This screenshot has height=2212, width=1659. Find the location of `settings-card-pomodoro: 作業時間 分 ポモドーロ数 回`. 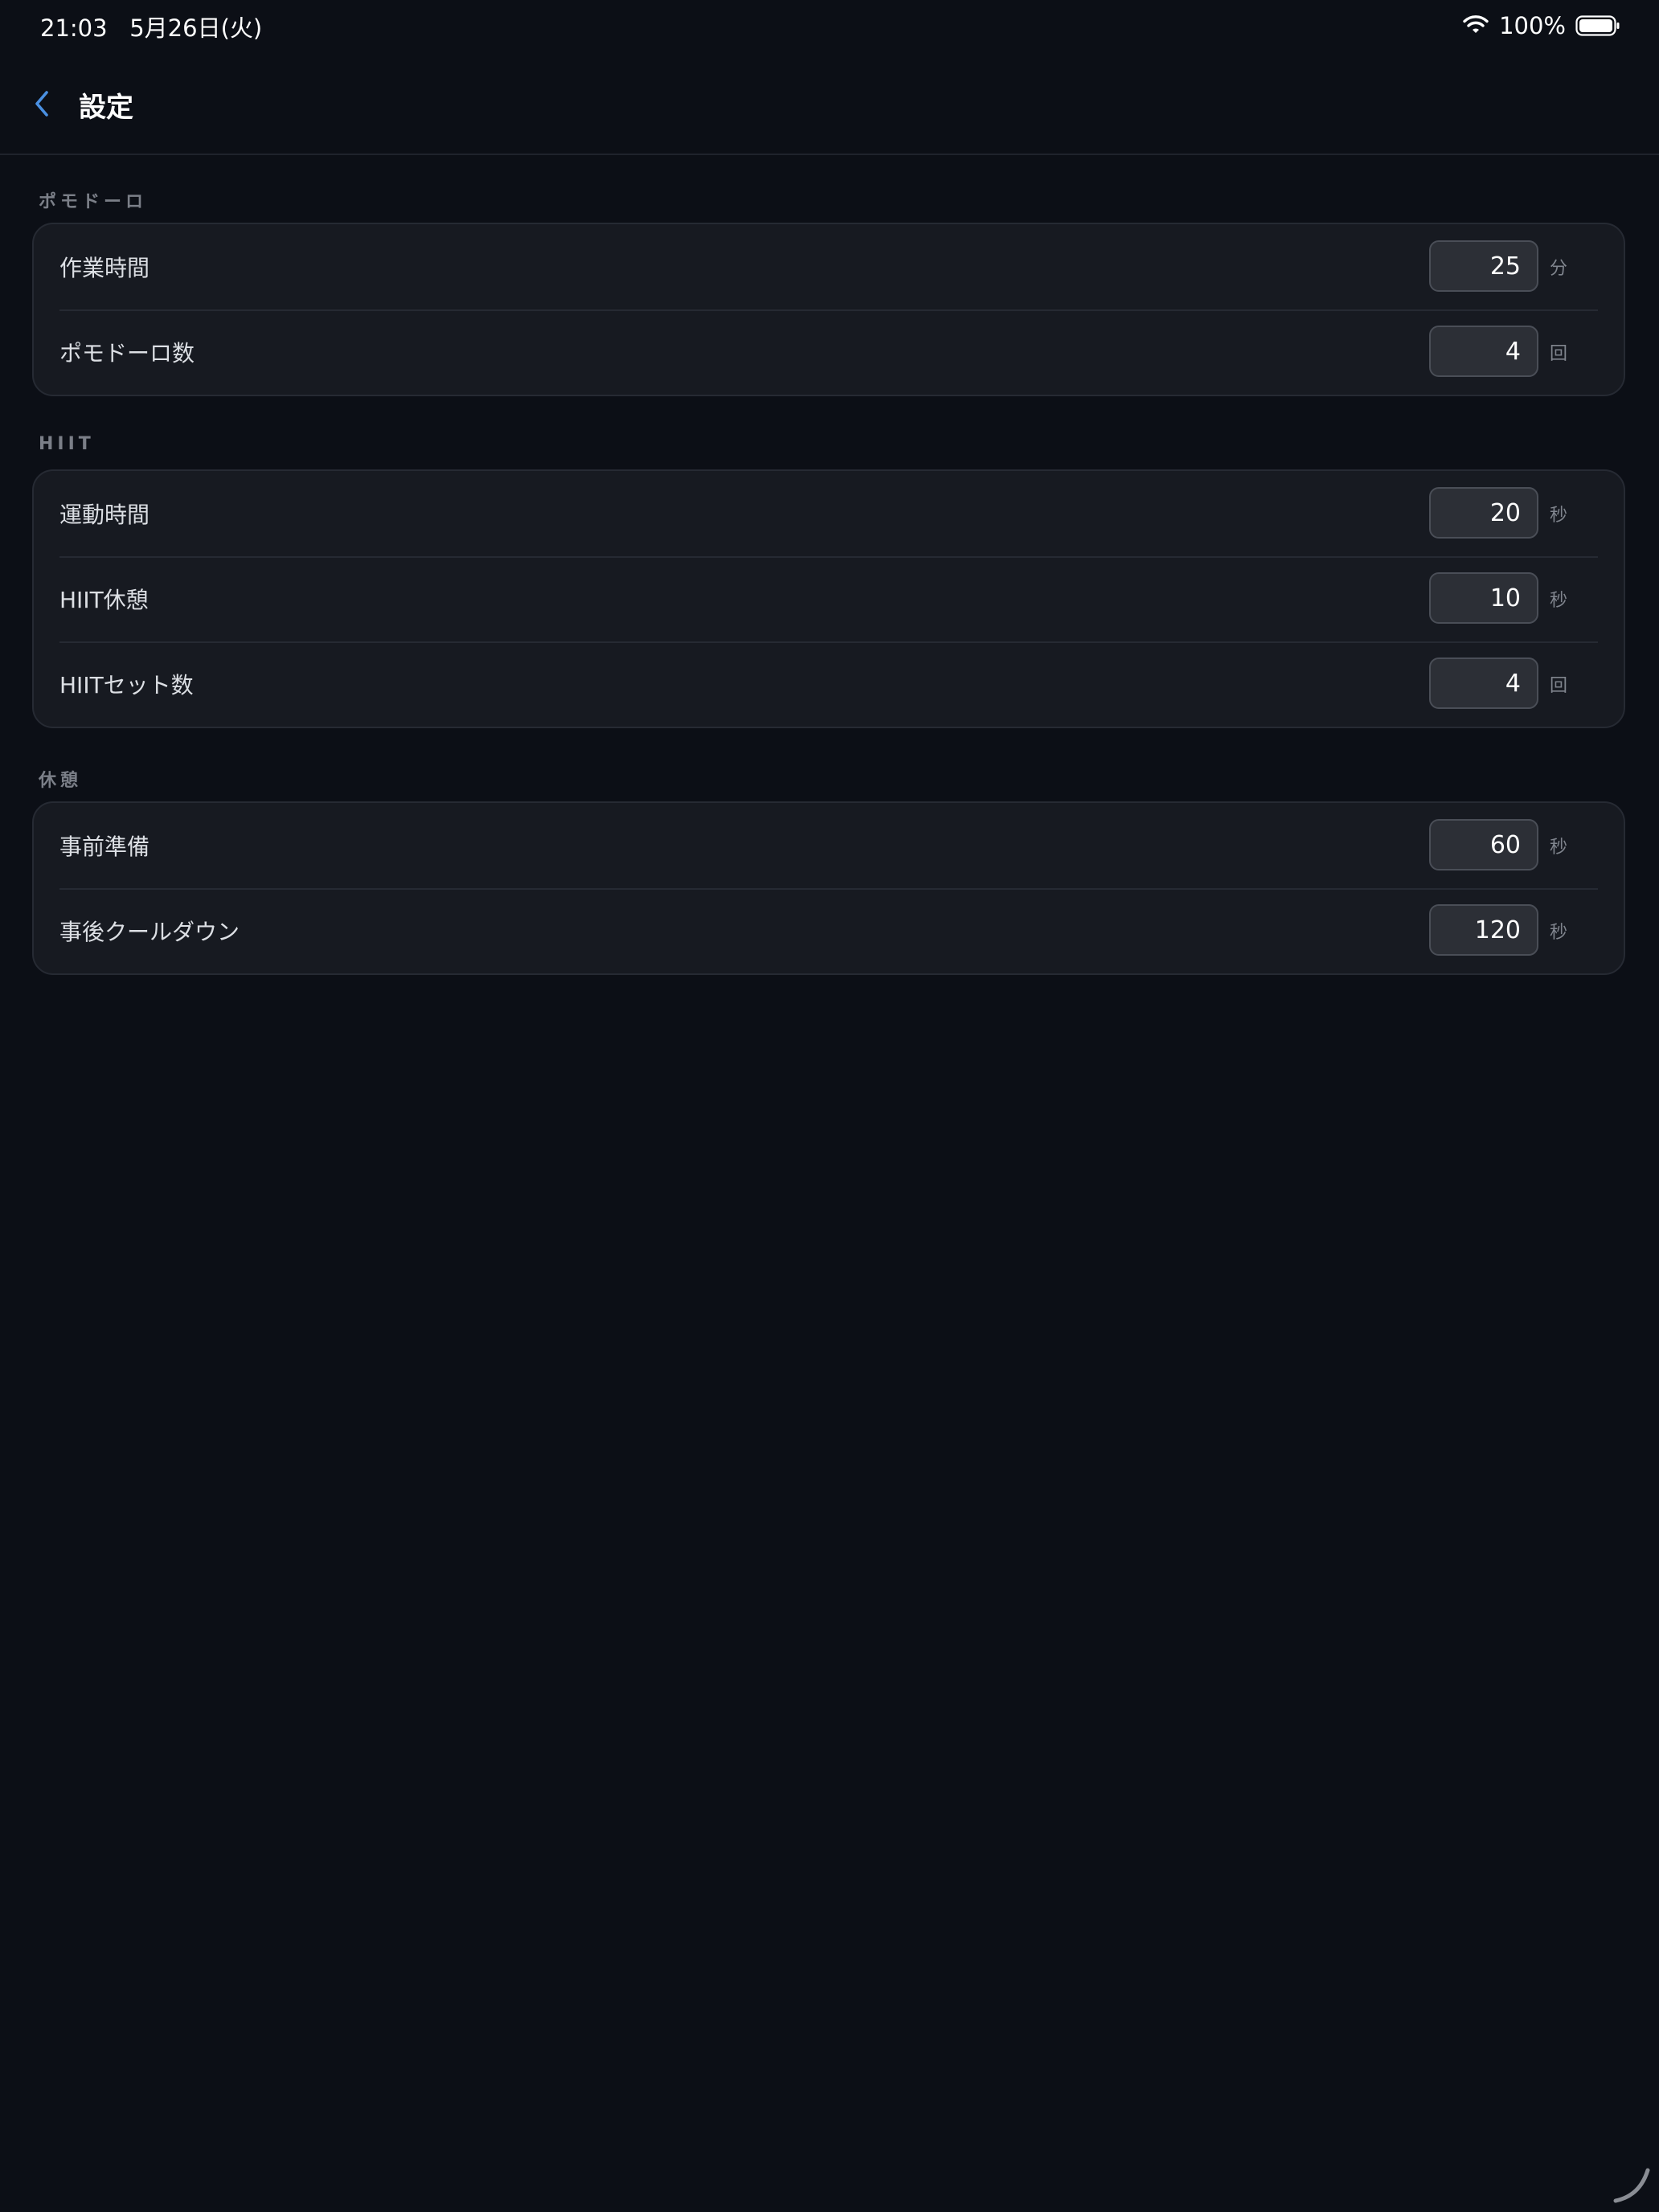

settings-card-pomodoro: 作業時間 分 ポモドーロ数 回 is located at coordinates (828, 309).